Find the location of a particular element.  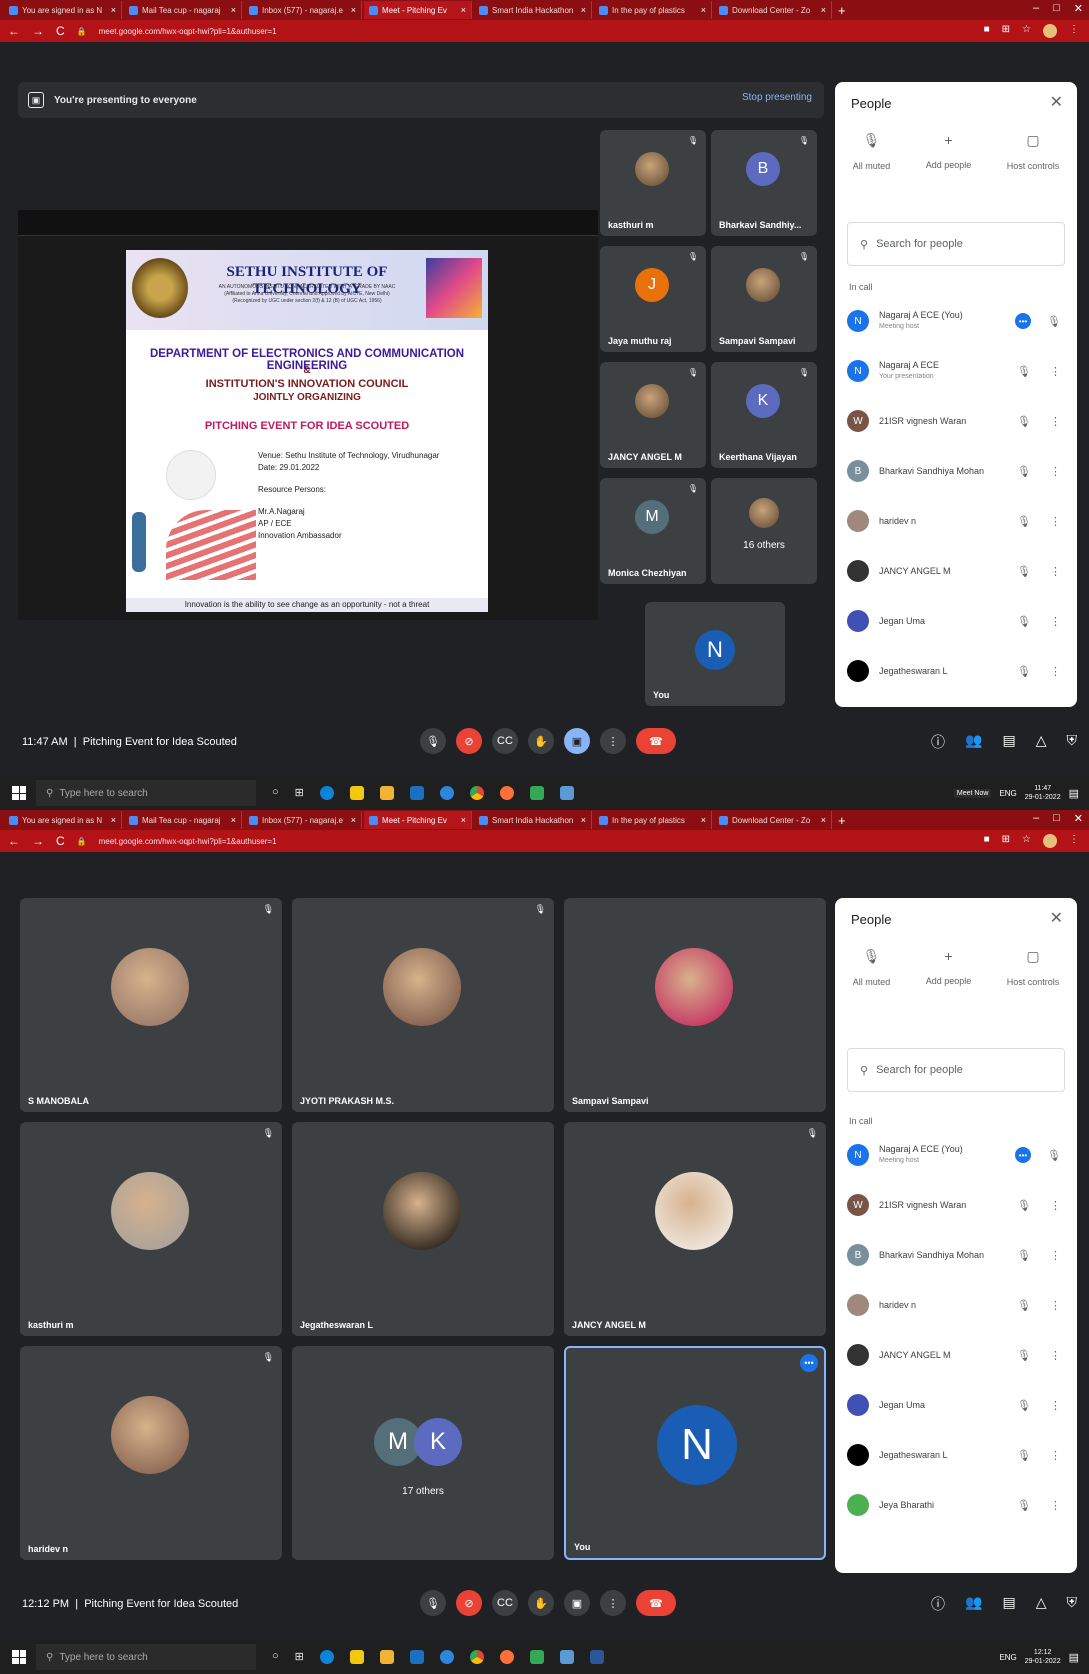

mic-icon: 🎙 is located at coordinates (1054, 321).